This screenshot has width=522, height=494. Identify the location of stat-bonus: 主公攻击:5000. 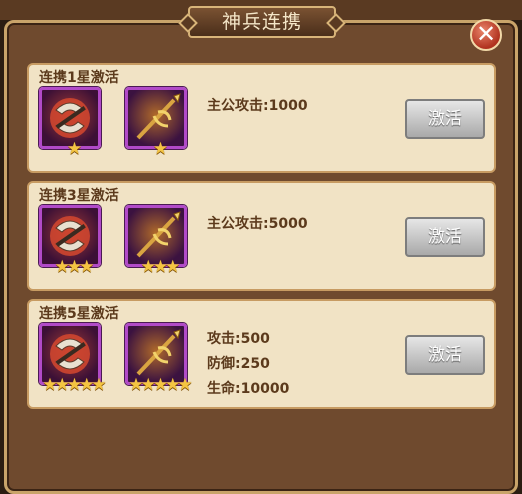
(257, 224).